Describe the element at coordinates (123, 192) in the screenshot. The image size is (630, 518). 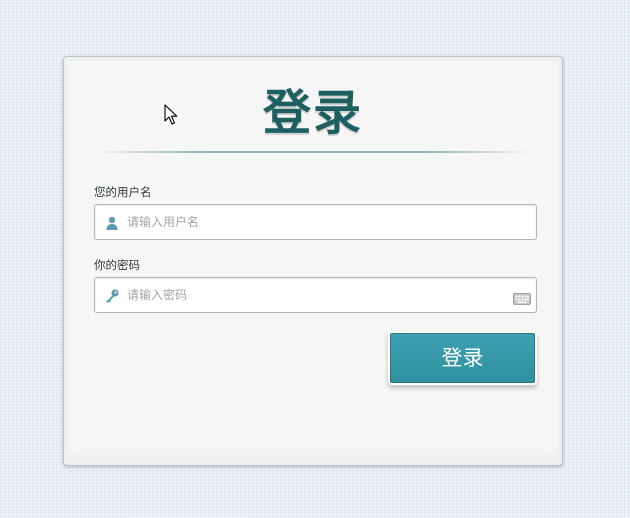
I see `username-label: 您的用户名` at that location.